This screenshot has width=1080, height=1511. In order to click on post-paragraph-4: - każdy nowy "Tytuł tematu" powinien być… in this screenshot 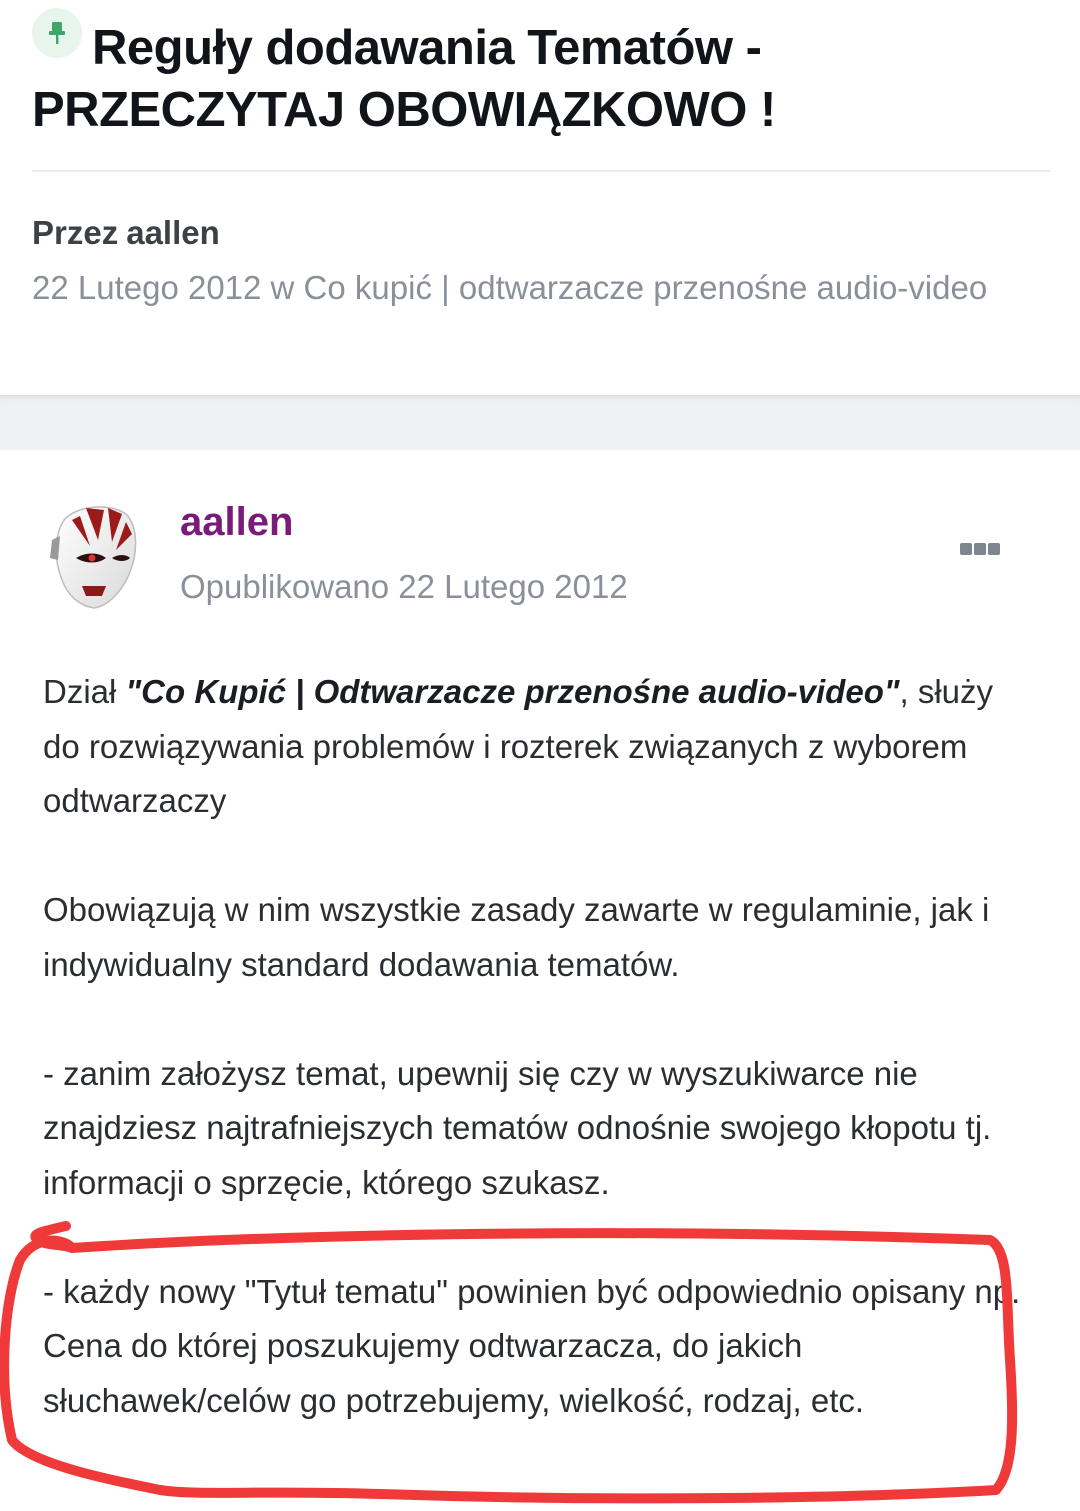, I will do `click(532, 1345)`.